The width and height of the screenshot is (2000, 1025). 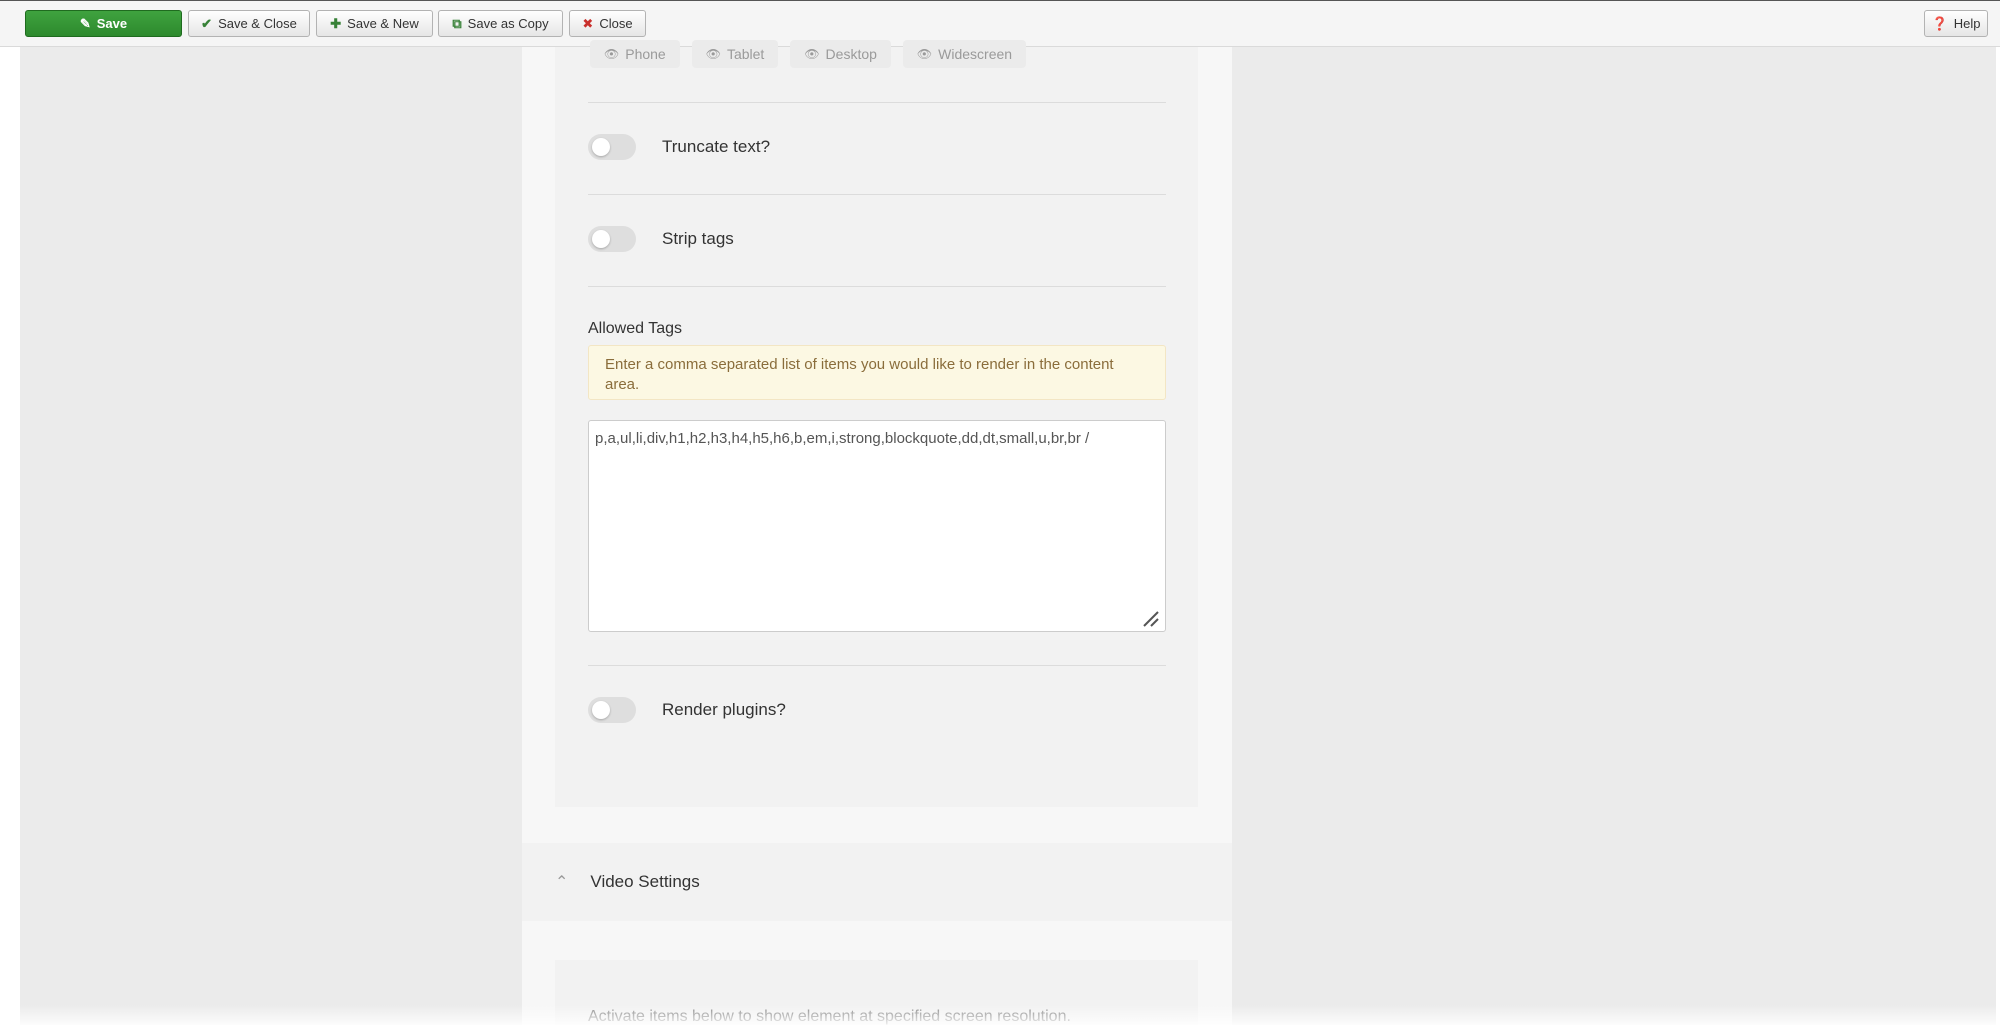 What do you see at coordinates (635, 328) in the screenshot?
I see `allowed-tags-label: Allowed Tags` at bounding box center [635, 328].